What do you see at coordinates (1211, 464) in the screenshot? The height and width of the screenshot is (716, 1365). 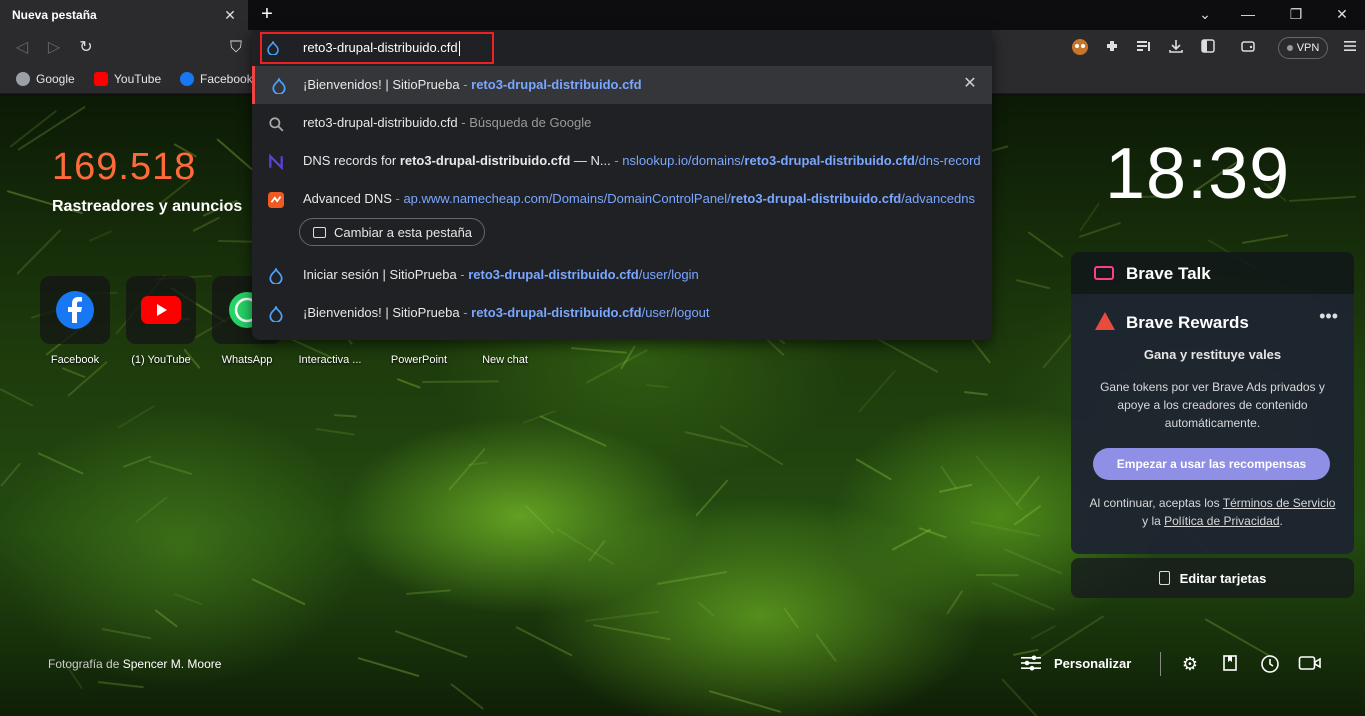 I see `start-rewards-button: Empezar a usar las recompensas` at bounding box center [1211, 464].